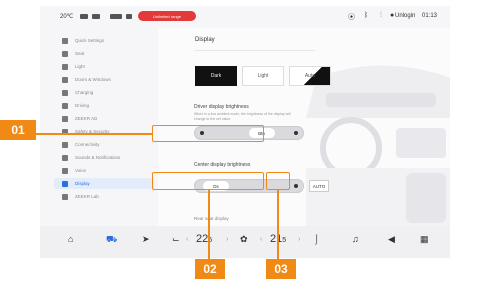 The width and height of the screenshot is (490, 281). Describe the element at coordinates (319, 186) in the screenshot. I see `auto-brightness-button: AUTO` at that location.